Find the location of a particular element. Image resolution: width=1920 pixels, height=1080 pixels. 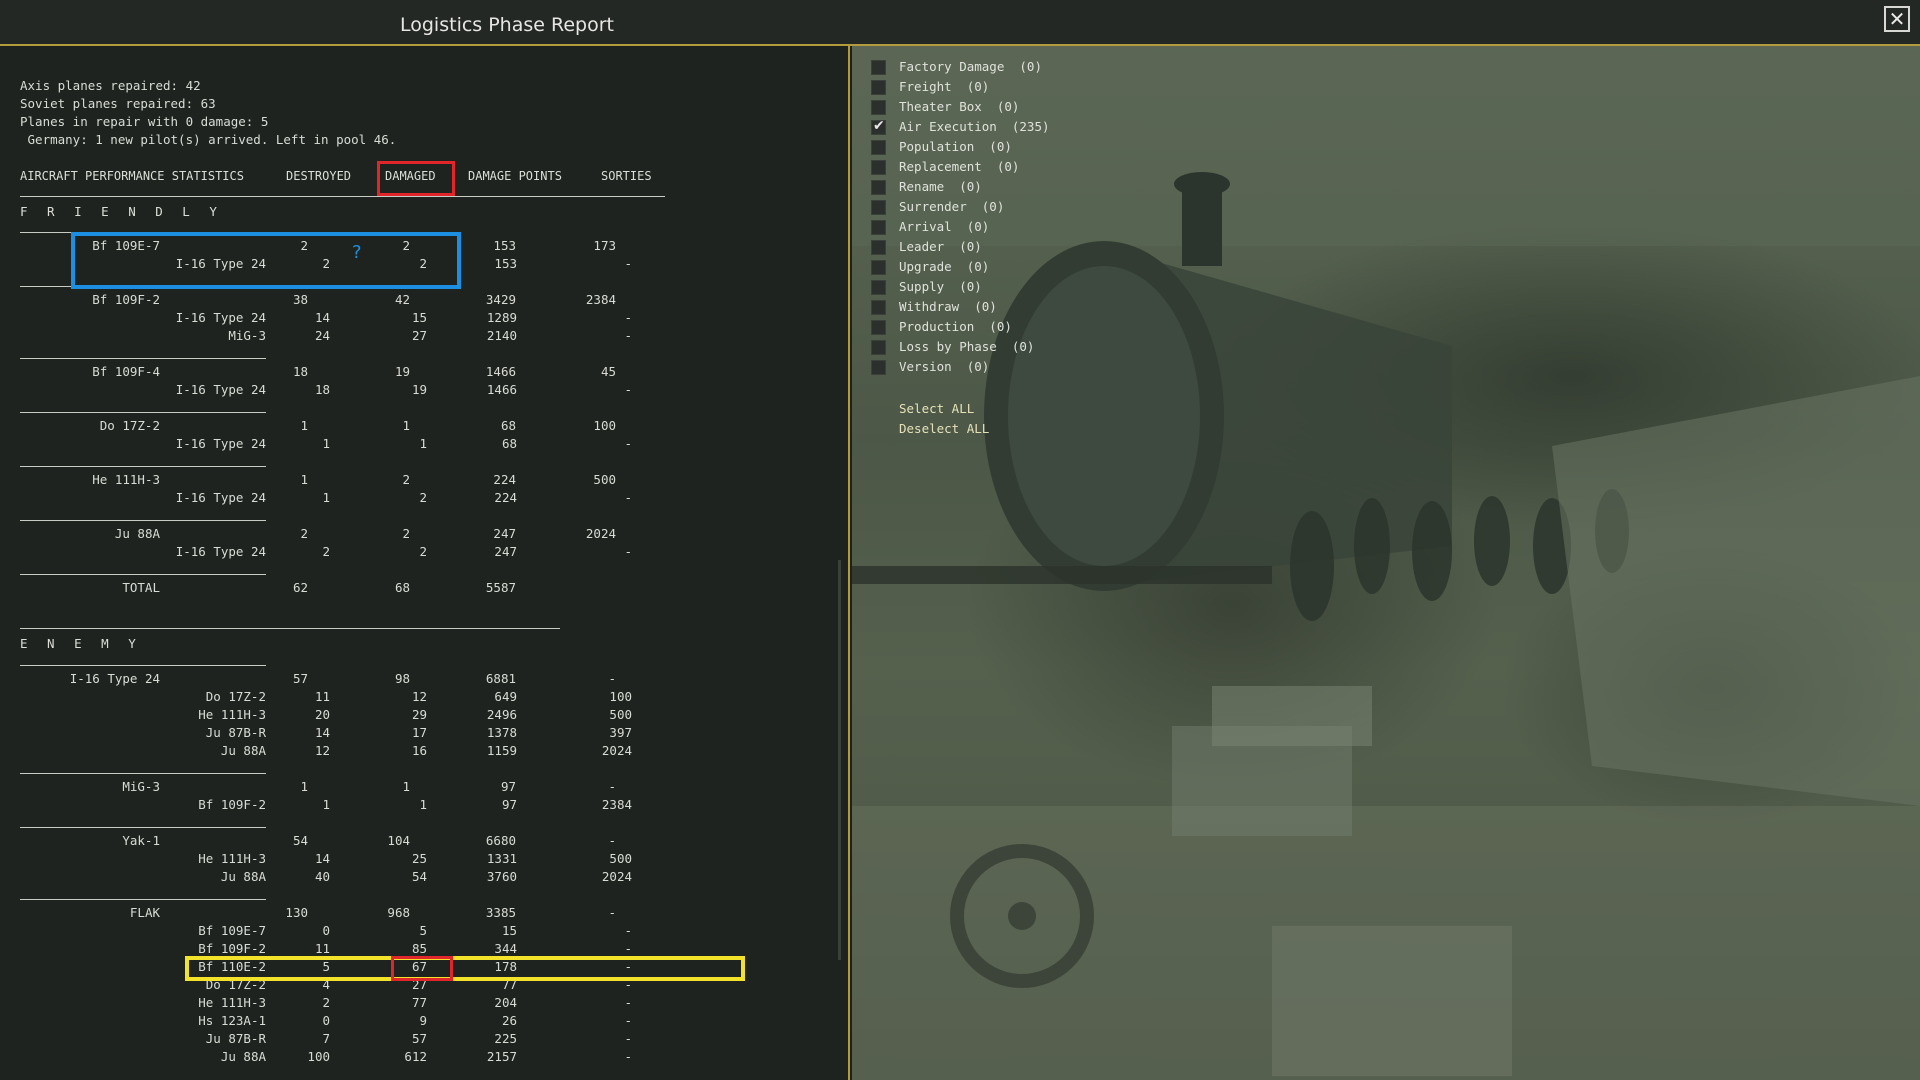

row-sorties: 2384 is located at coordinates (600, 299).